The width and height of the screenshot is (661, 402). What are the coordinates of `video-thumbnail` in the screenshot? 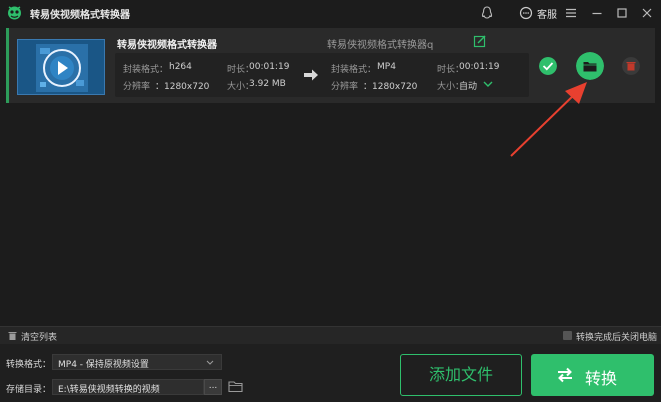 It's located at (61, 67).